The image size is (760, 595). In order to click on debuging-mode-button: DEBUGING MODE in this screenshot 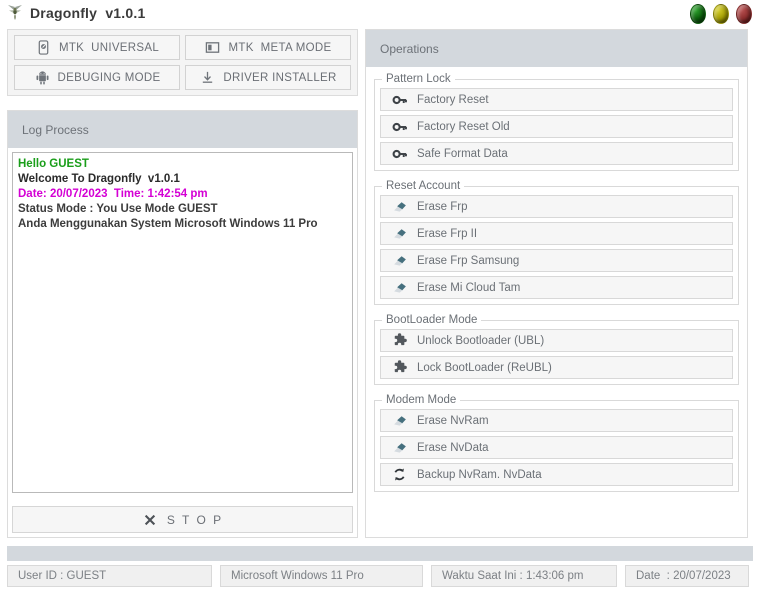, I will do `click(97, 77)`.